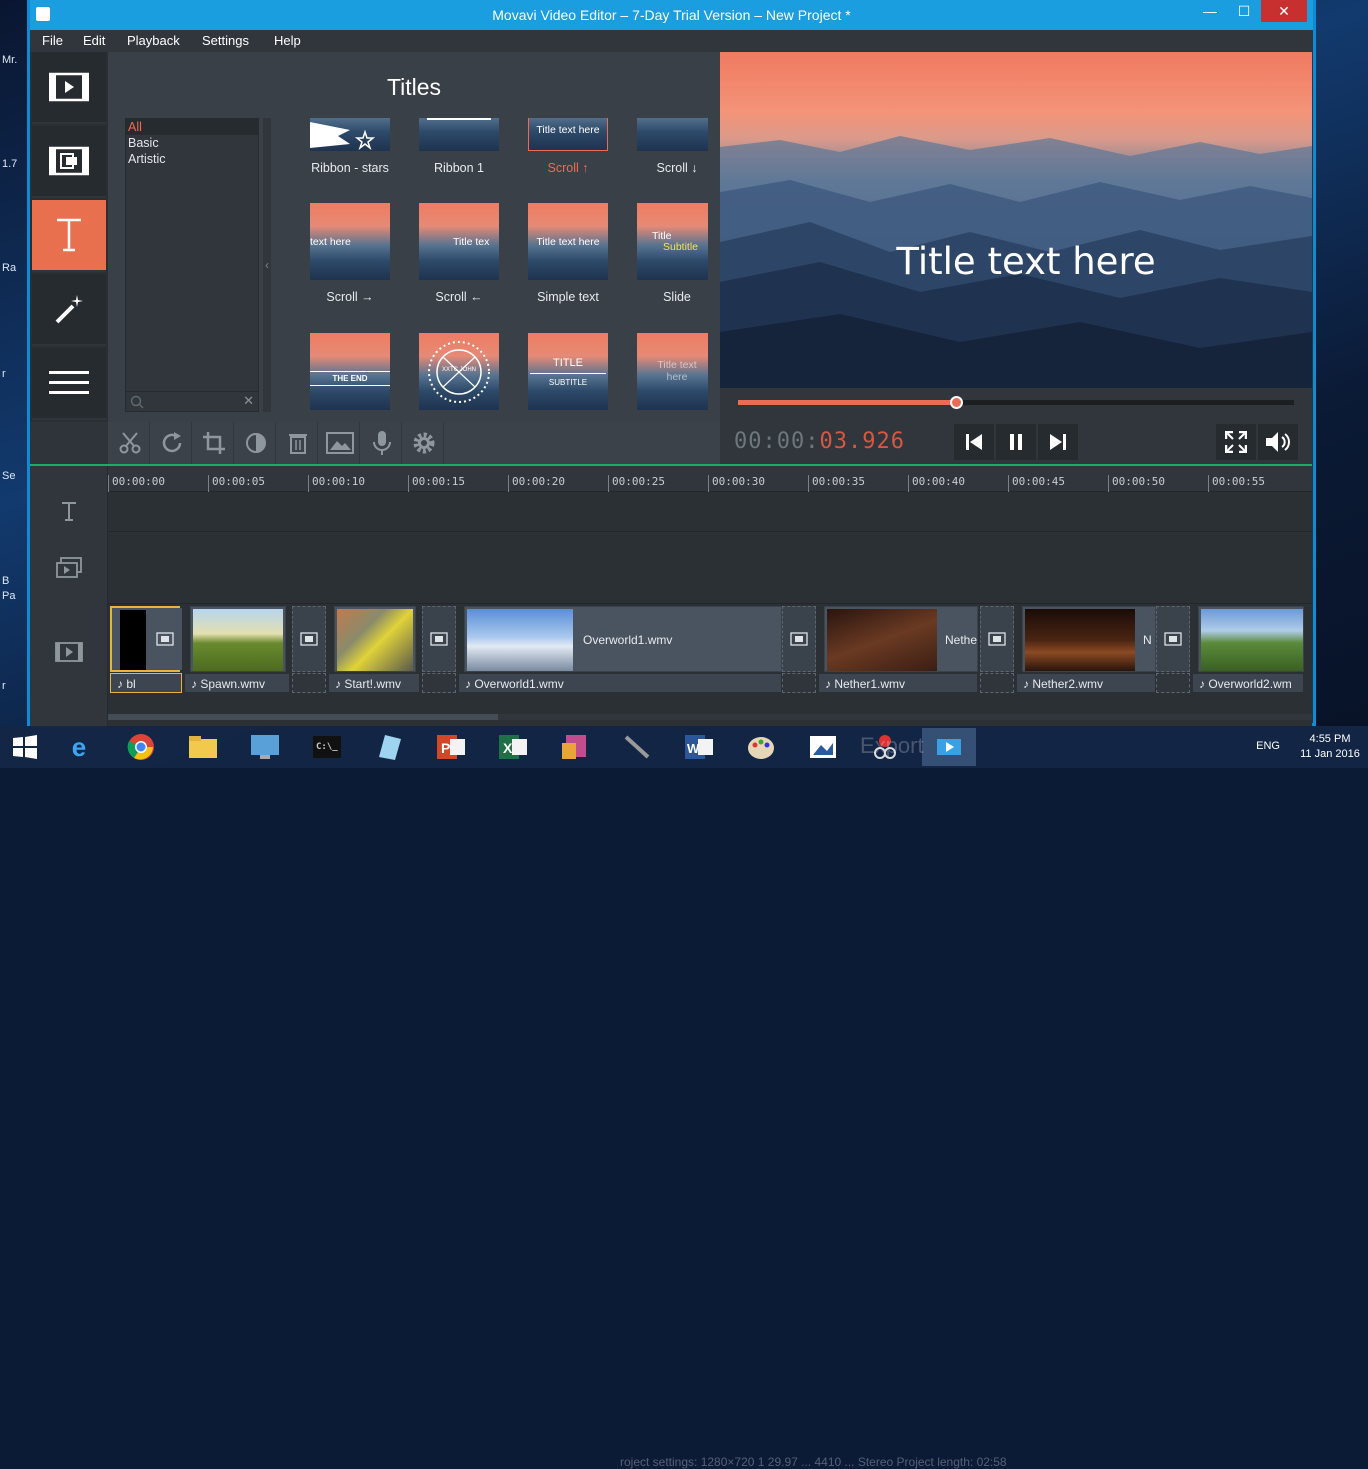 The height and width of the screenshot is (1469, 1368). What do you see at coordinates (710, 512) in the screenshot?
I see `title-track` at bounding box center [710, 512].